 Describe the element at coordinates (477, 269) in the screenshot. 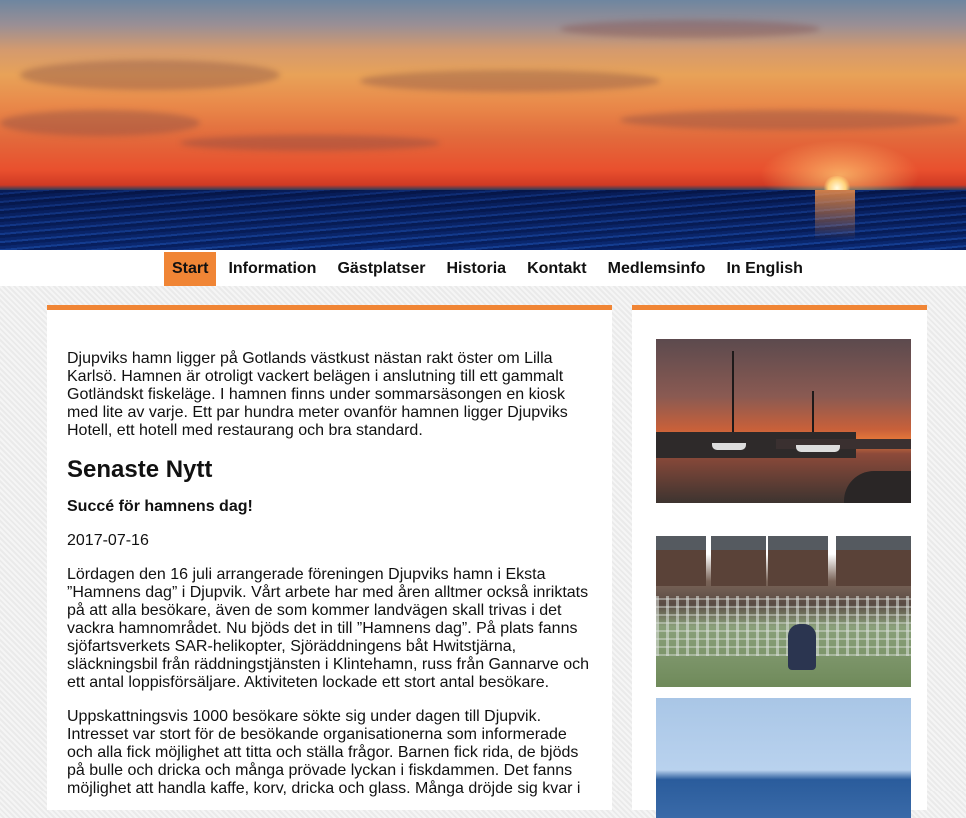

I see `nav-item-historia: Historia` at that location.